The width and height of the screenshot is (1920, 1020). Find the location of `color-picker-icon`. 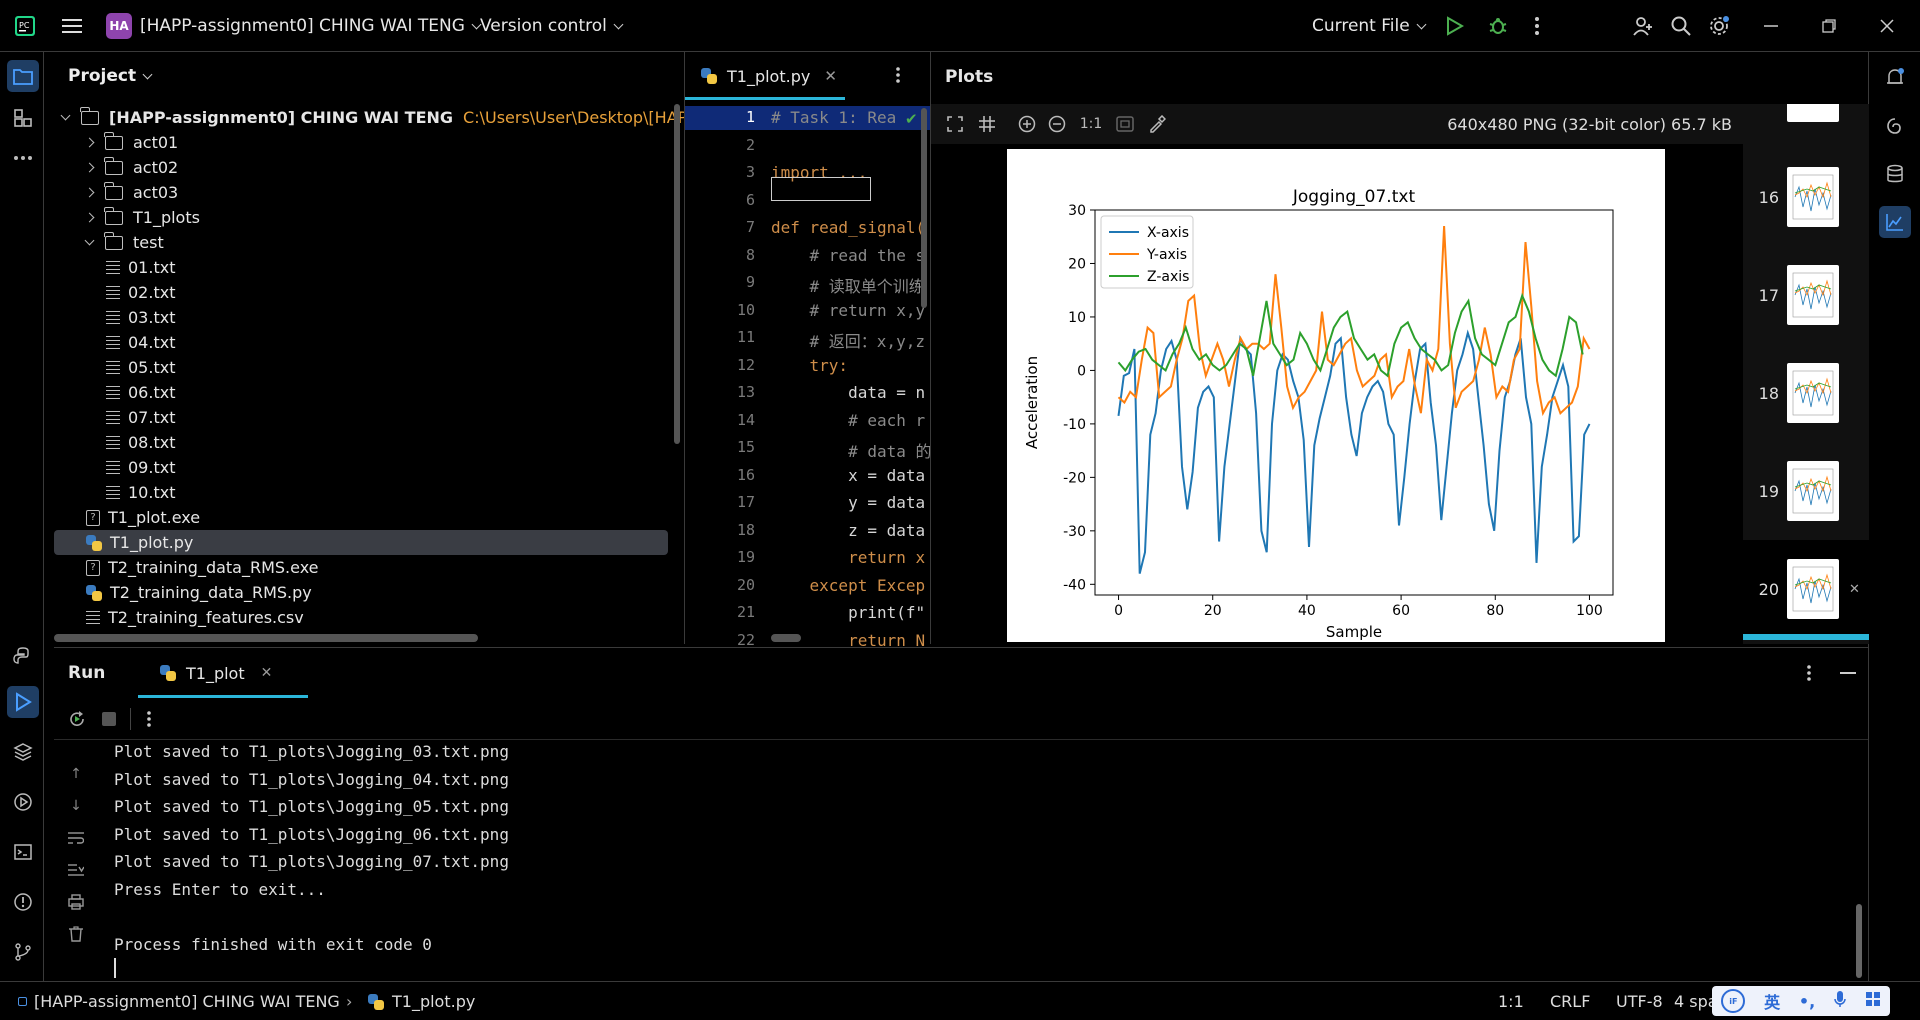

color-picker-icon is located at coordinates (1157, 124).